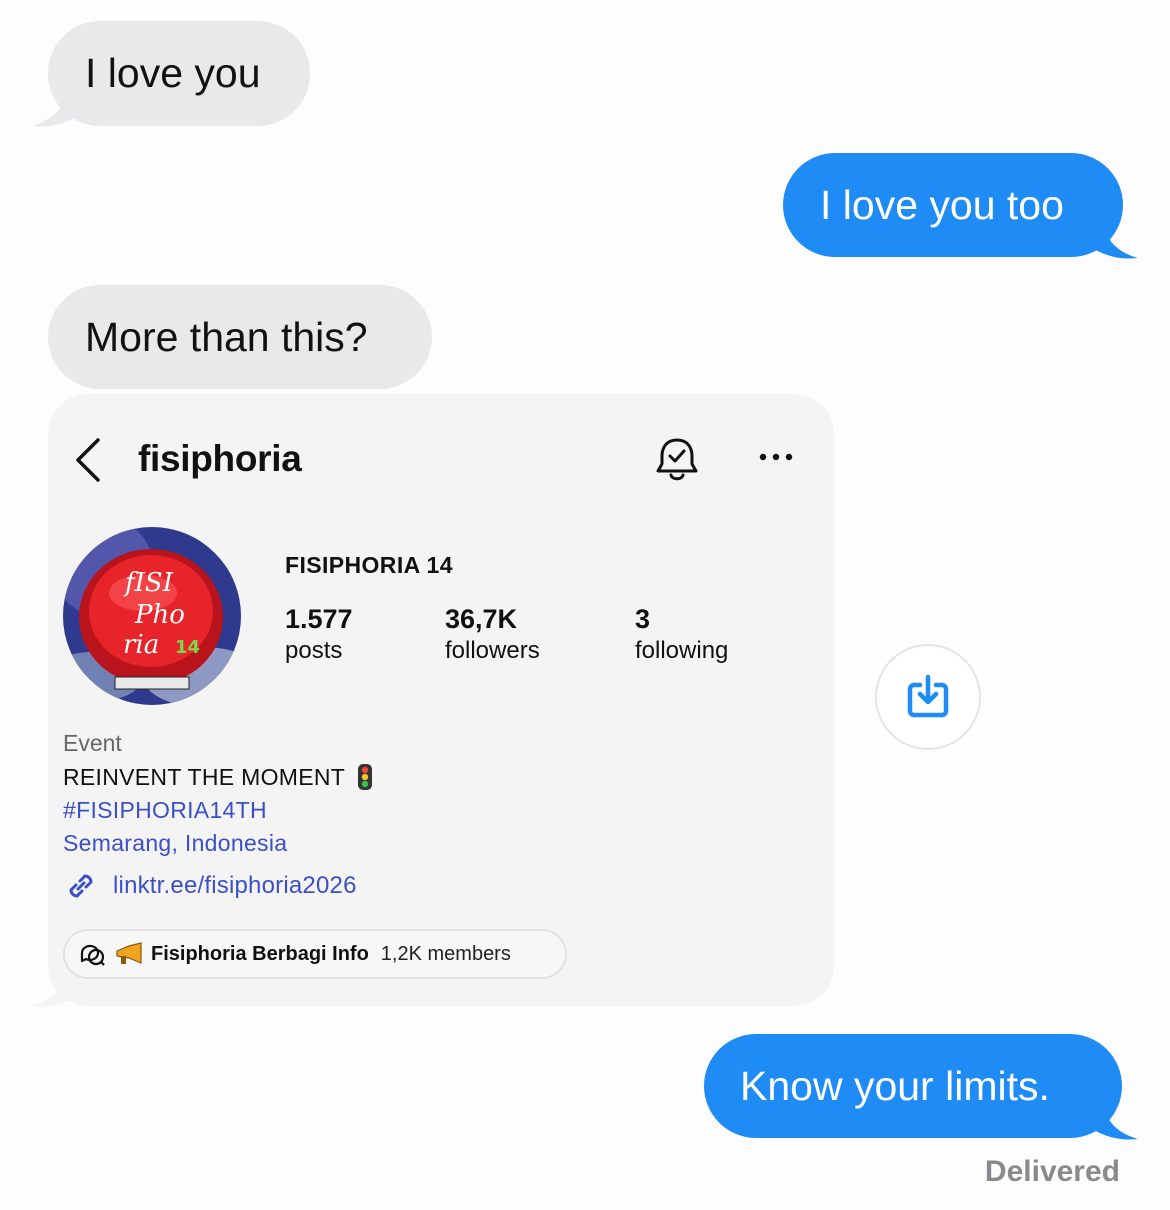 Image resolution: width=1170 pixels, height=1210 pixels. I want to click on message-bubble-sent: Know your limits., so click(913, 1086).